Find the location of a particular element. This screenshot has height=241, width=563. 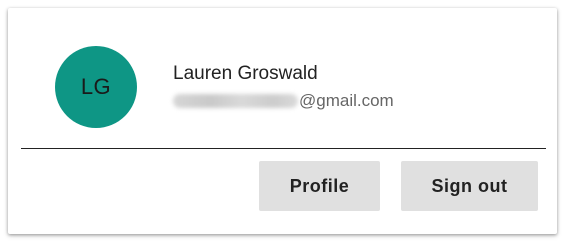

avatar: LG is located at coordinates (96, 87).